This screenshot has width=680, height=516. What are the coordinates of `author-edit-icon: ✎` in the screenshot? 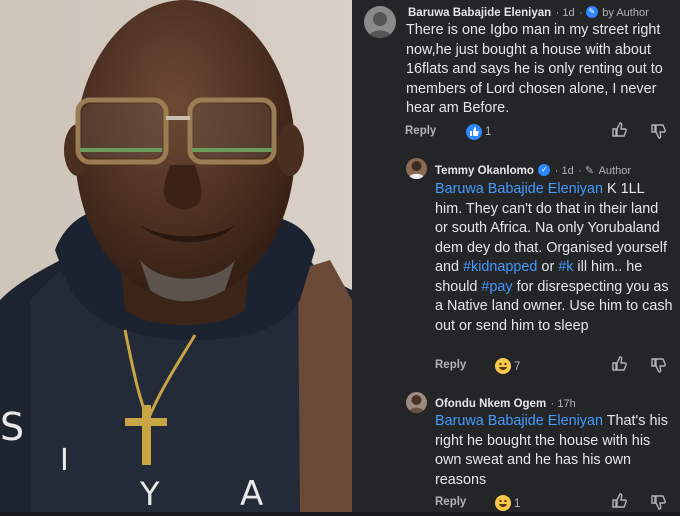 It's located at (589, 171).